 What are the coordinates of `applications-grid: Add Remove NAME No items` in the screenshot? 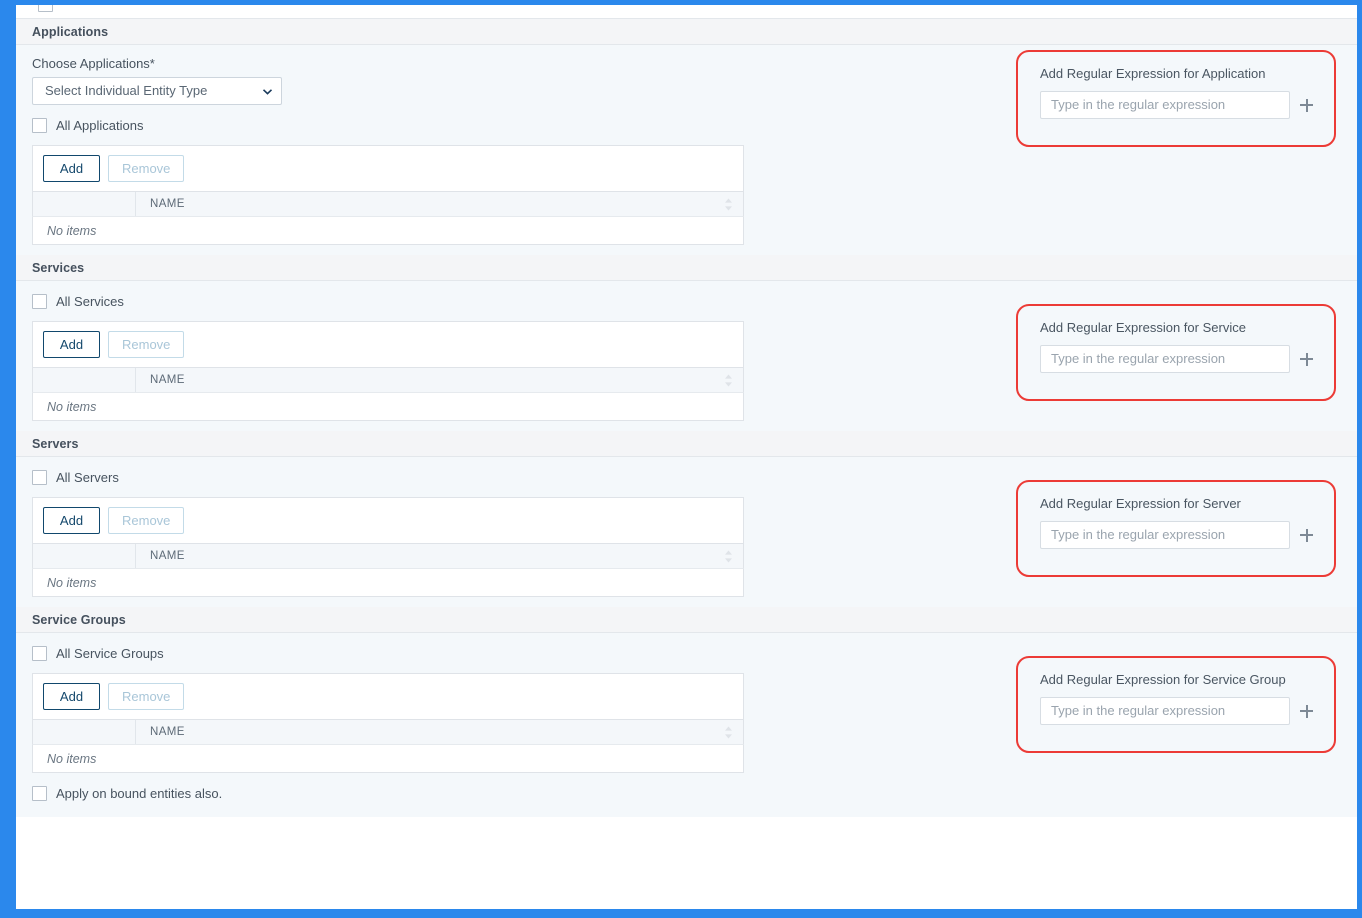 It's located at (388, 195).